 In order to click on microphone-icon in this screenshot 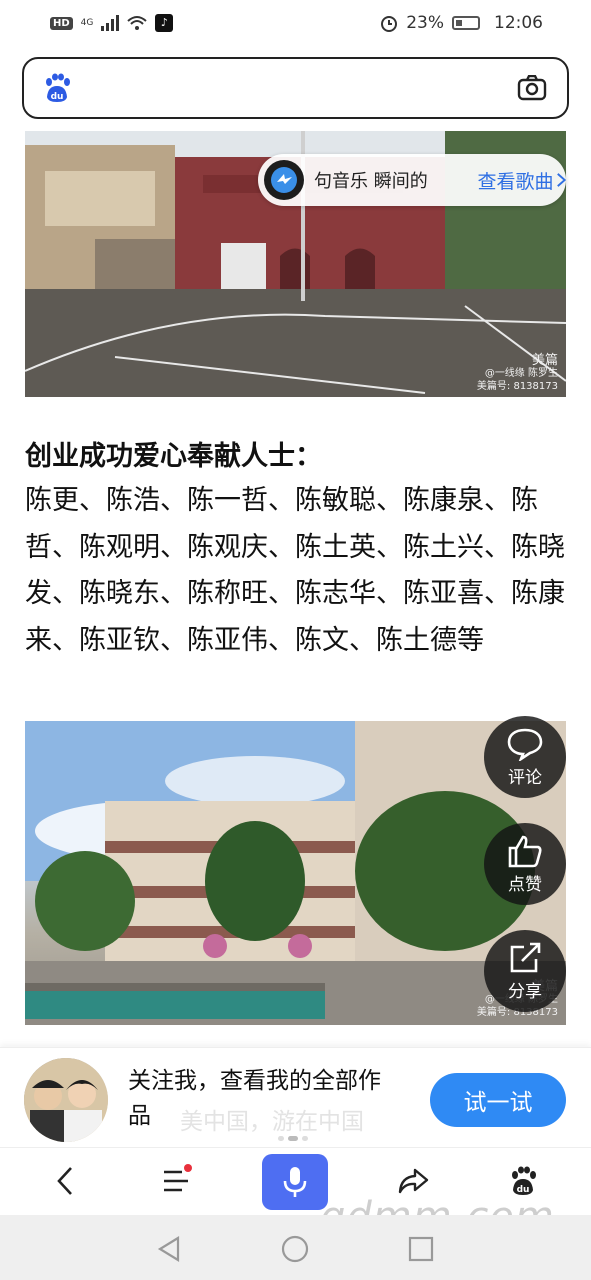, I will do `click(295, 1182)`.